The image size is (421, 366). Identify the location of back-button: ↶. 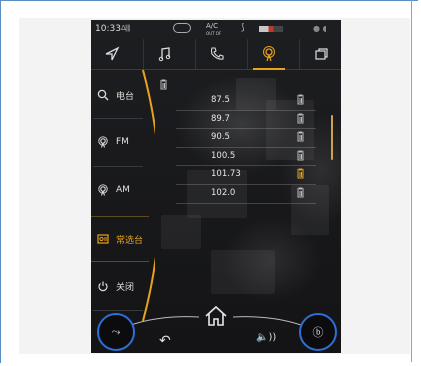
(165, 341).